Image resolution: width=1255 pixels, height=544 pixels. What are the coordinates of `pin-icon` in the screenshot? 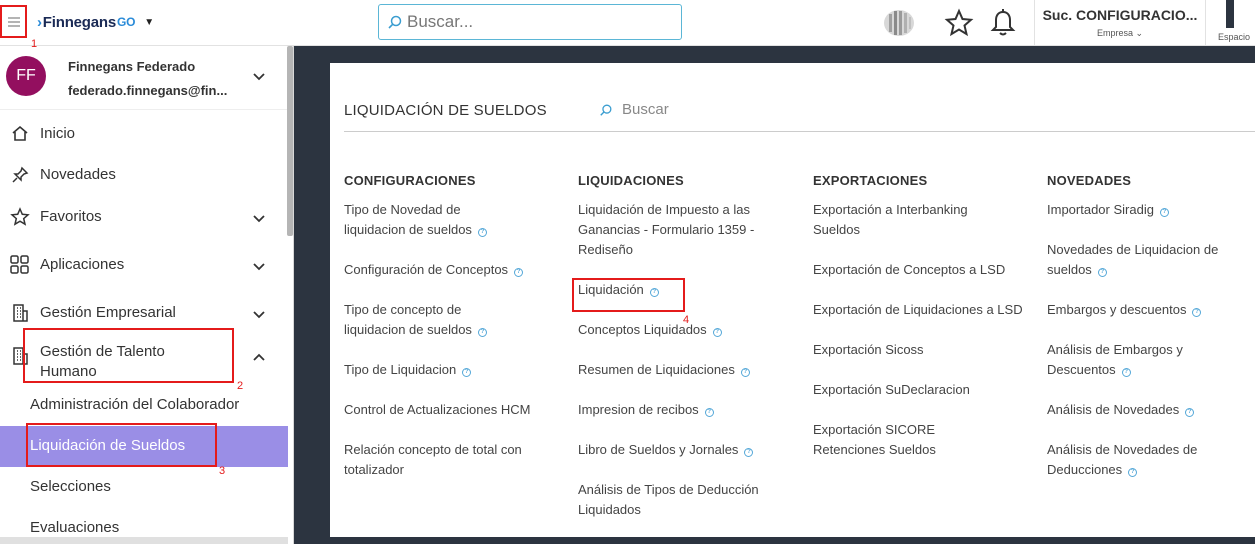 It's located at (20, 174).